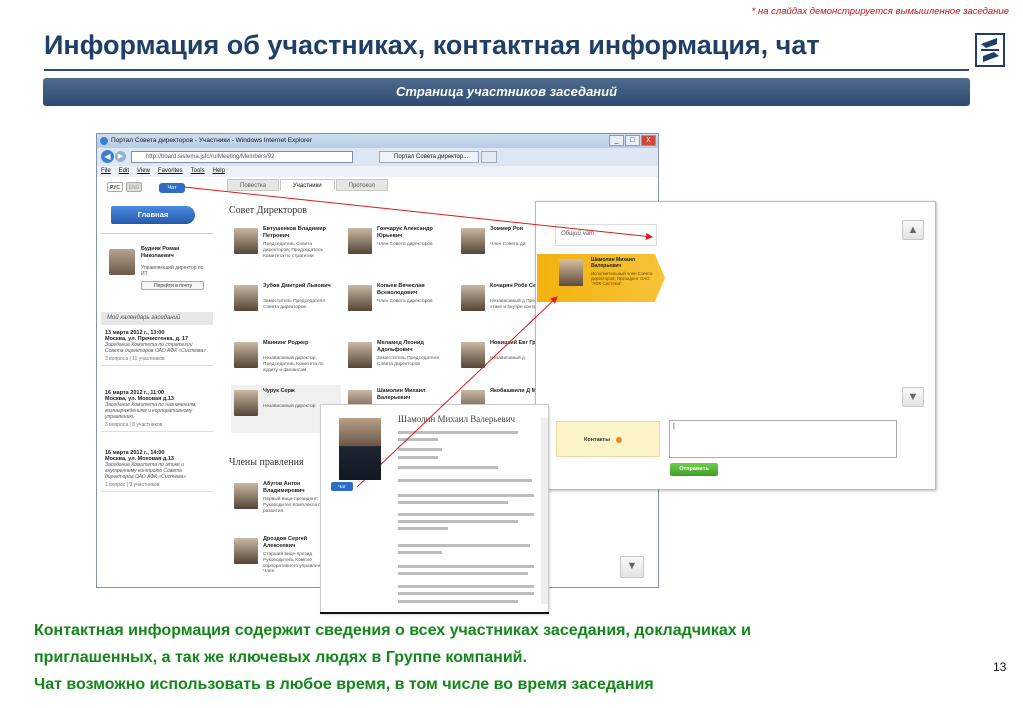 This screenshot has width=1023, height=708. Describe the element at coordinates (294, 232) in the screenshot. I see `member-name: Евтушенков Владимир Петрович` at that location.